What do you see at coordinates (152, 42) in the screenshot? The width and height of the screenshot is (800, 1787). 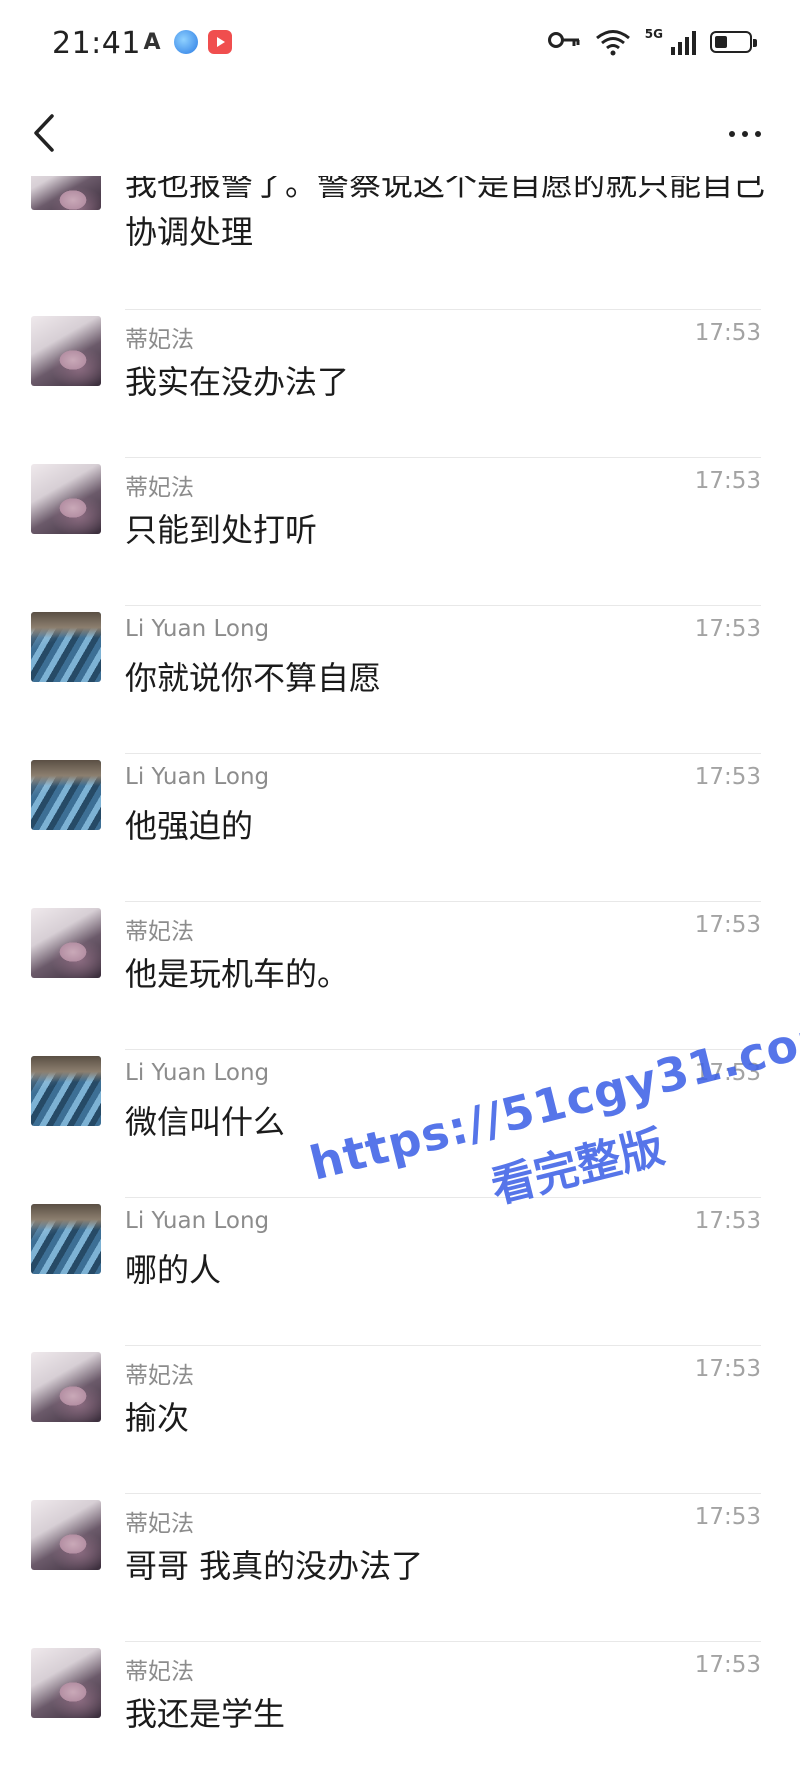 I see `a-app-icon: A` at bounding box center [152, 42].